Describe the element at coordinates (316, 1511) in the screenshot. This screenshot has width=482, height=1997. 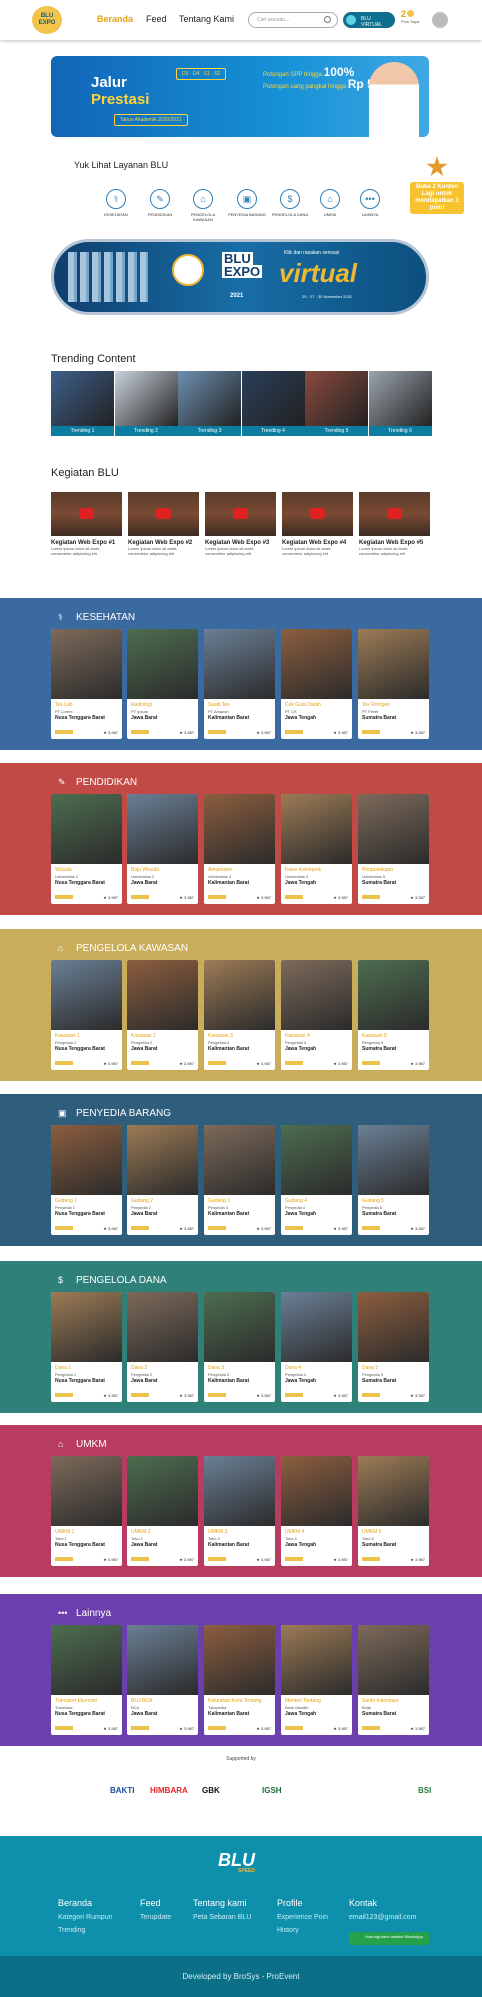
I see `item-card: UMKM 4 Toko 4 Jawa Tengah ★ 3.987` at that location.